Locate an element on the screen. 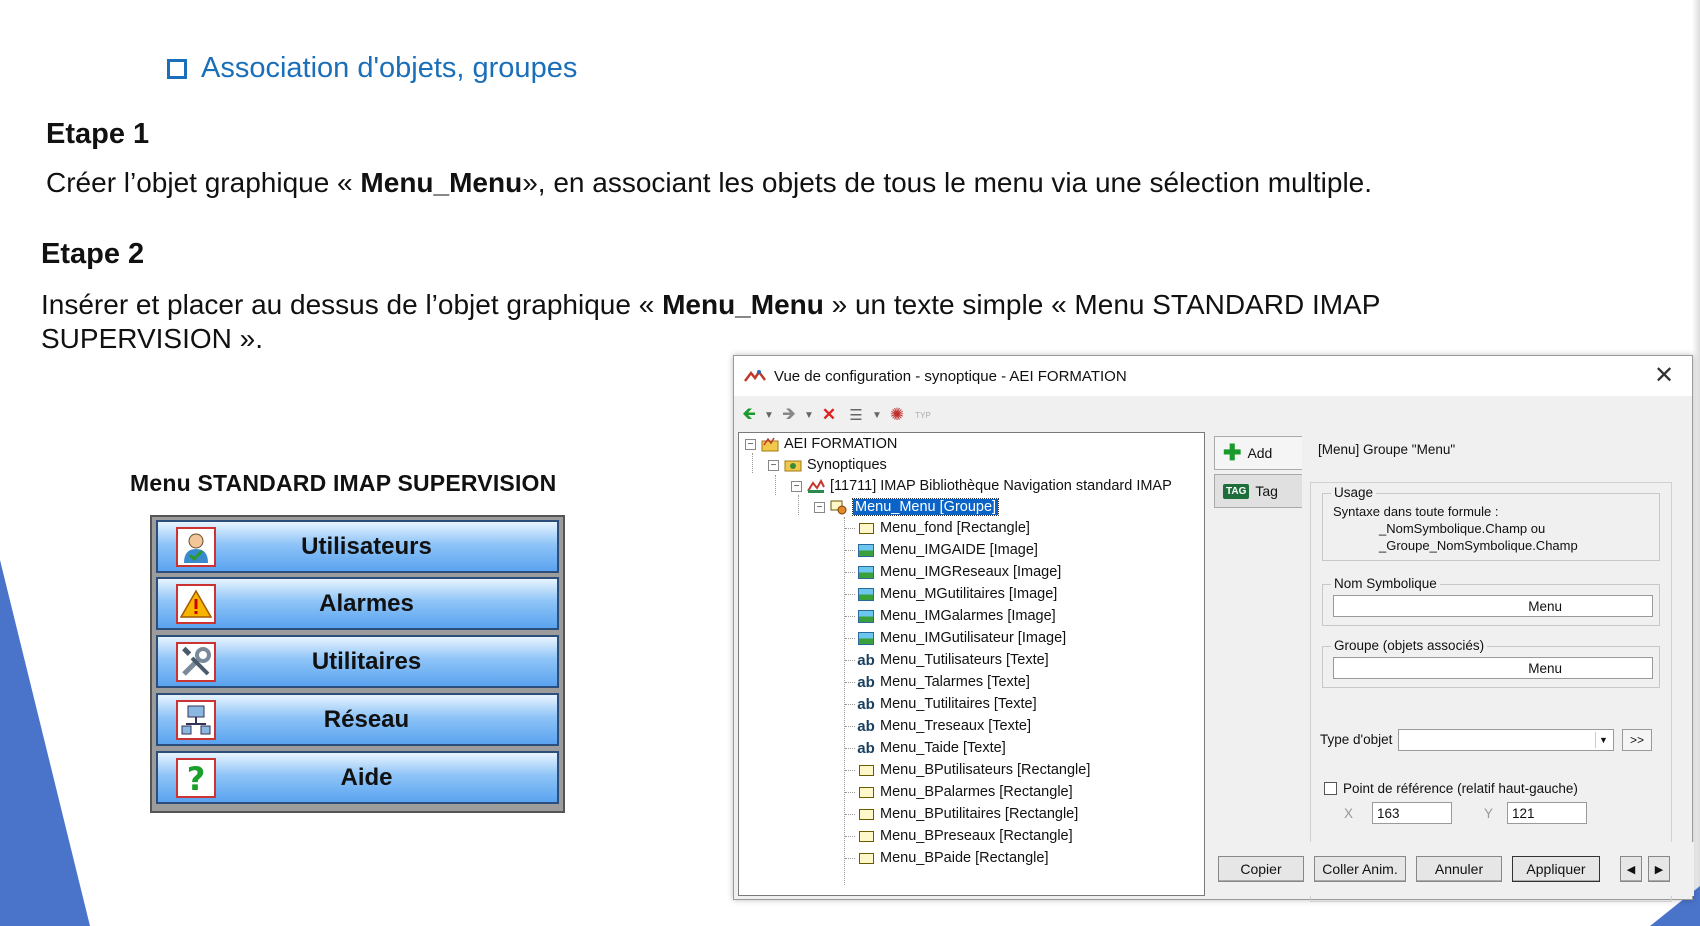  panel-header: [Menu] Groupe "Menu" is located at coordinates (1387, 449).